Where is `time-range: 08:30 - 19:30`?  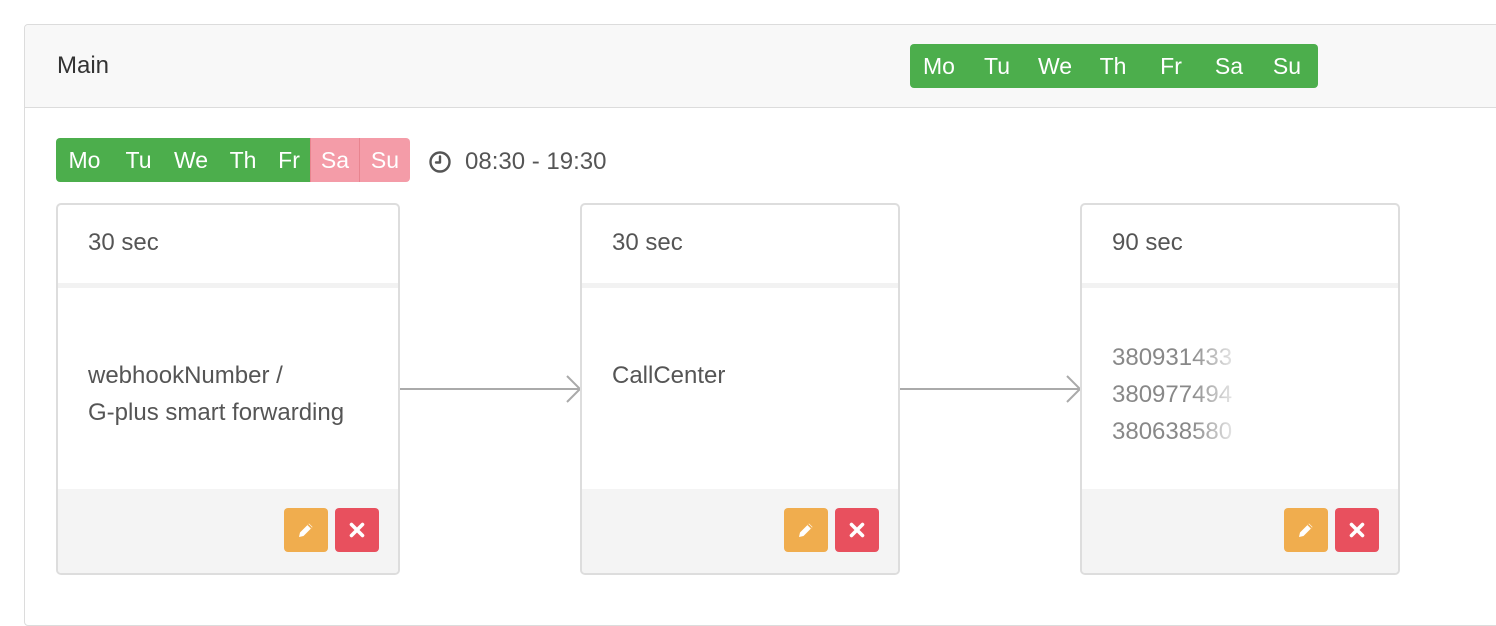 time-range: 08:30 - 19:30 is located at coordinates (536, 161).